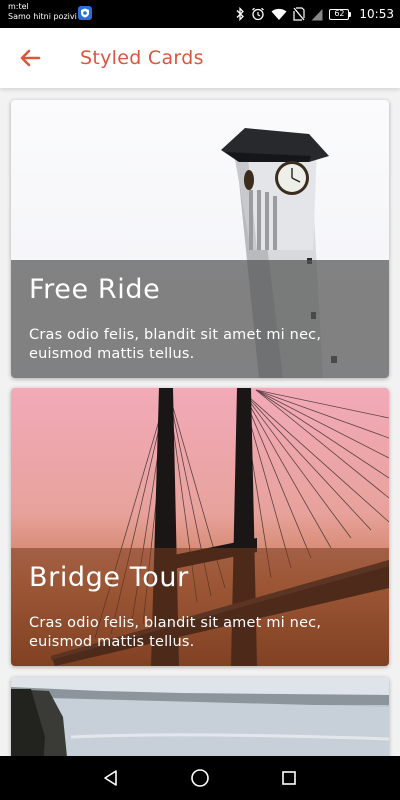  I want to click on square-recents-icon, so click(289, 778).